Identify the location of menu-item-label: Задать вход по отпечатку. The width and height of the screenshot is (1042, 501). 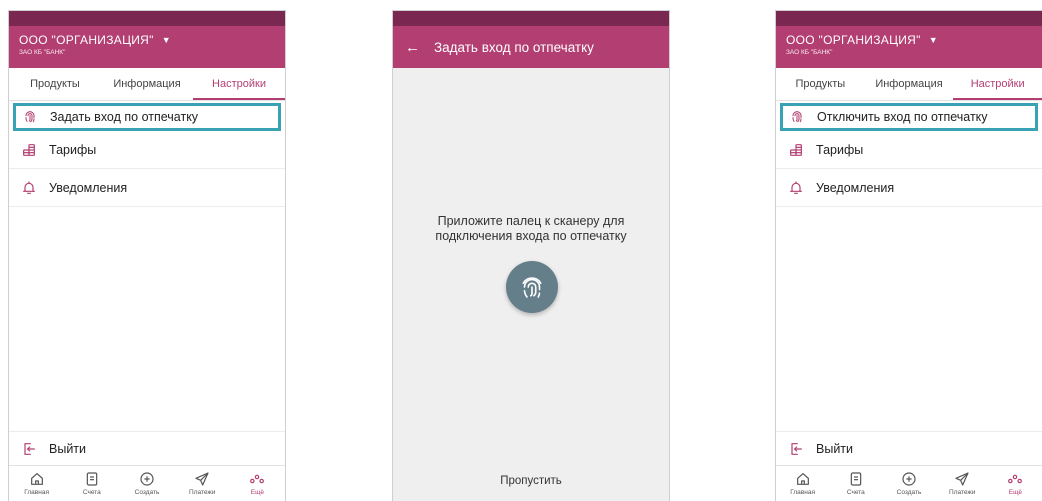
(124, 117).